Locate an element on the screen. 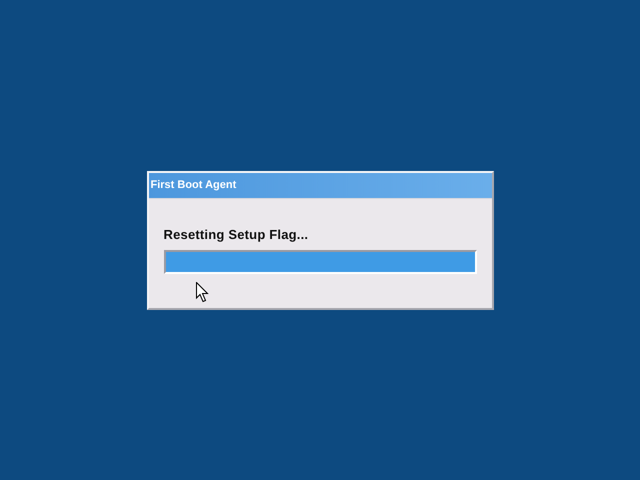 Image resolution: width=640 pixels, height=480 pixels. mouse-pointer-icon is located at coordinates (202, 292).